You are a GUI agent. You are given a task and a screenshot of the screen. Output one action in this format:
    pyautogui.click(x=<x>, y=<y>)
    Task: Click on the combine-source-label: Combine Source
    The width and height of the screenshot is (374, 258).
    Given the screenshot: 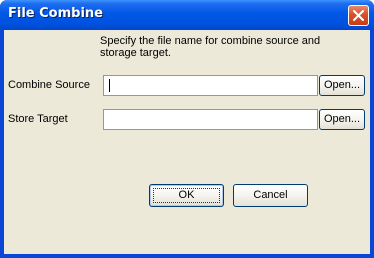 What is the action you would take?
    pyautogui.click(x=49, y=85)
    